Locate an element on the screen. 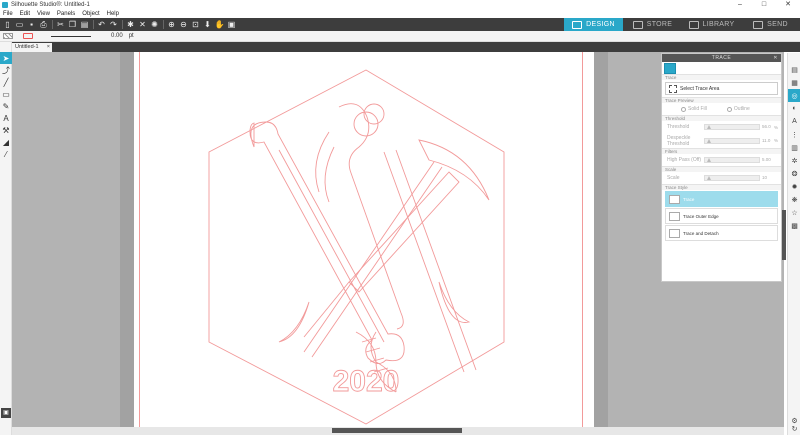 This screenshot has width=800, height=435. refresh-icon: ↻ is located at coordinates (794, 428).